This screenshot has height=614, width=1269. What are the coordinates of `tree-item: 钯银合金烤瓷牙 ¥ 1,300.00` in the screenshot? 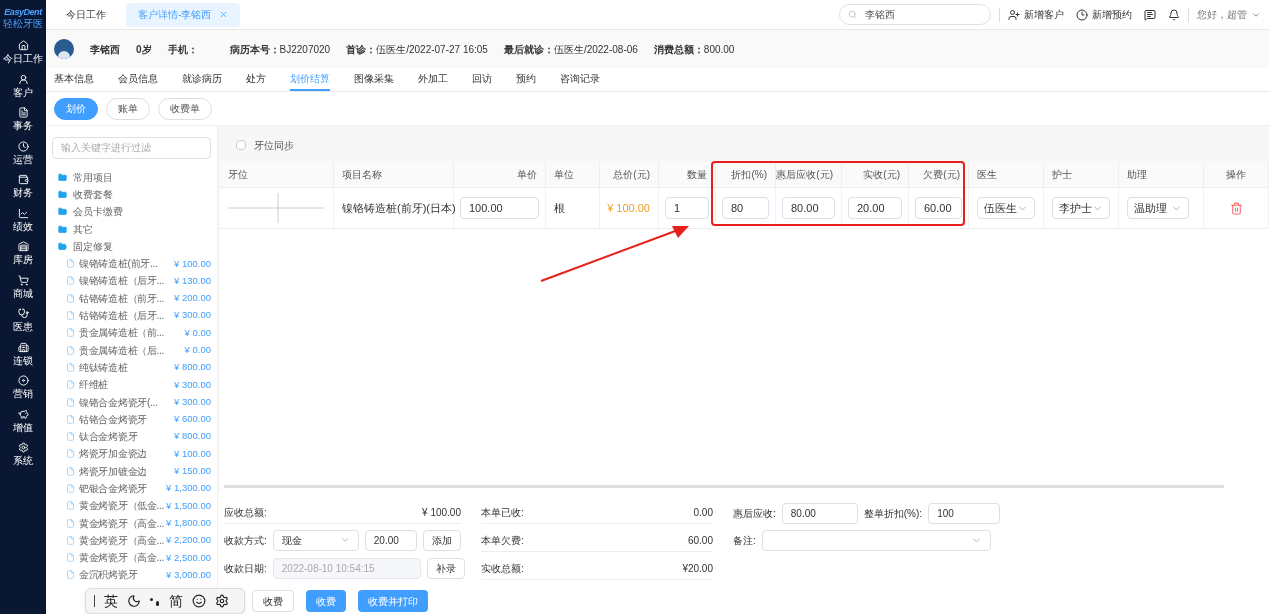 It's located at (131, 488).